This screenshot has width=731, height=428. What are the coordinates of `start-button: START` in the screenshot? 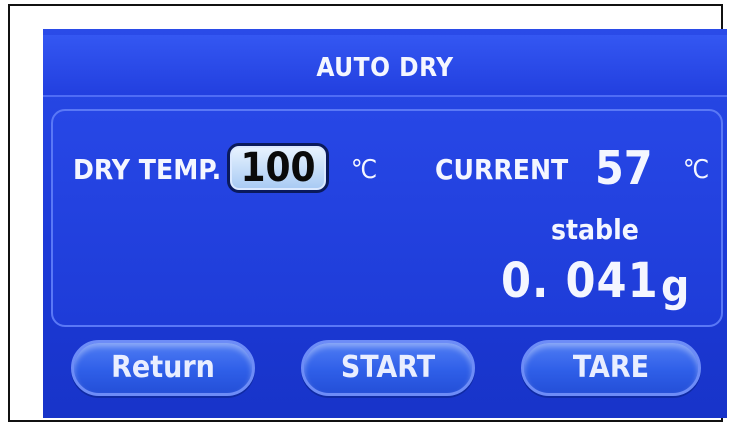 It's located at (388, 368).